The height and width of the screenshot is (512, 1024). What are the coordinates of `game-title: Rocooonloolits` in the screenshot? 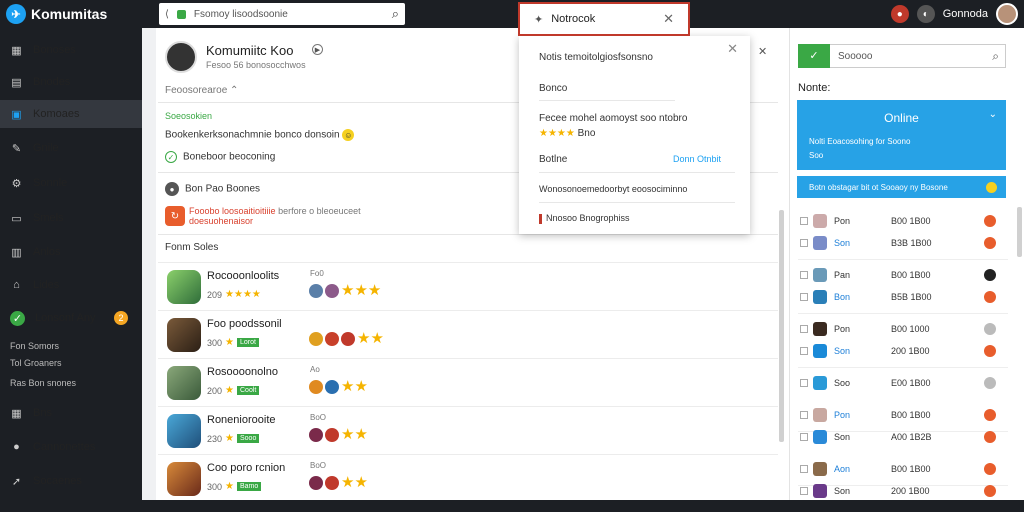 It's located at (243, 276).